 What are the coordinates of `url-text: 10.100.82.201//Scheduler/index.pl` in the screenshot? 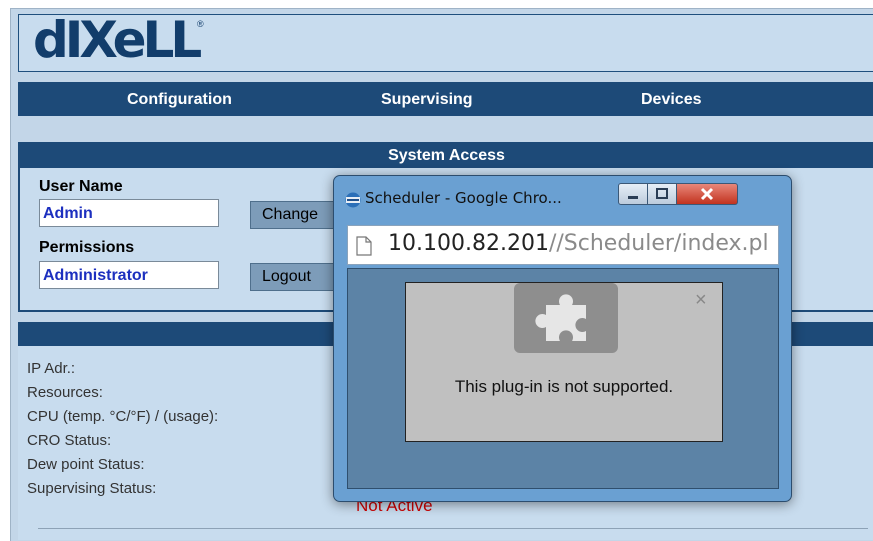 It's located at (578, 243).